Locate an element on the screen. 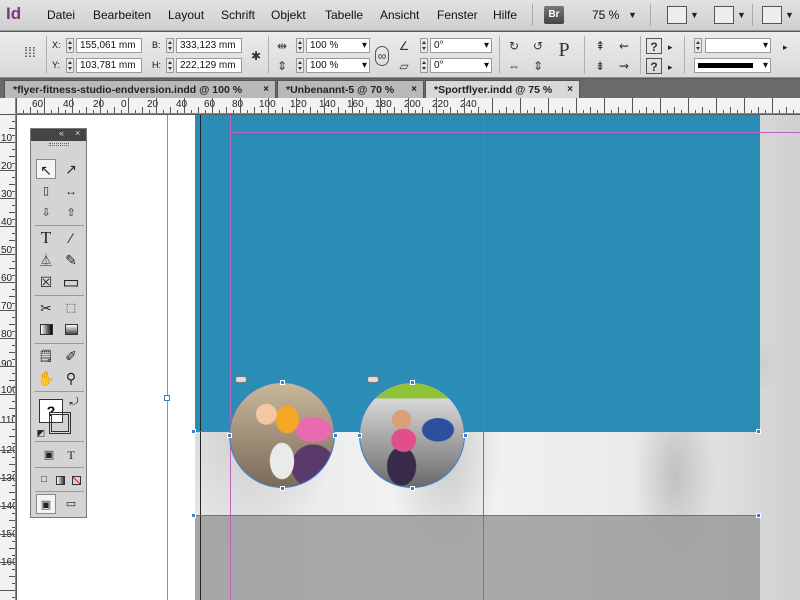 The width and height of the screenshot is (800, 600). select-content-icon: ⇟ is located at coordinates (600, 66).